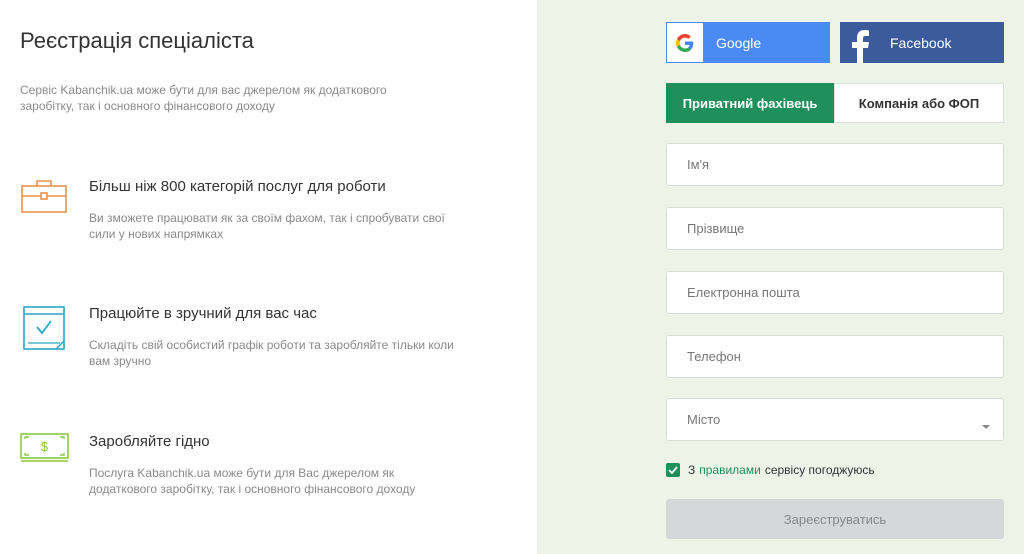  What do you see at coordinates (149, 441) in the screenshot?
I see `feature-title: Заробляйте гідно` at bounding box center [149, 441].